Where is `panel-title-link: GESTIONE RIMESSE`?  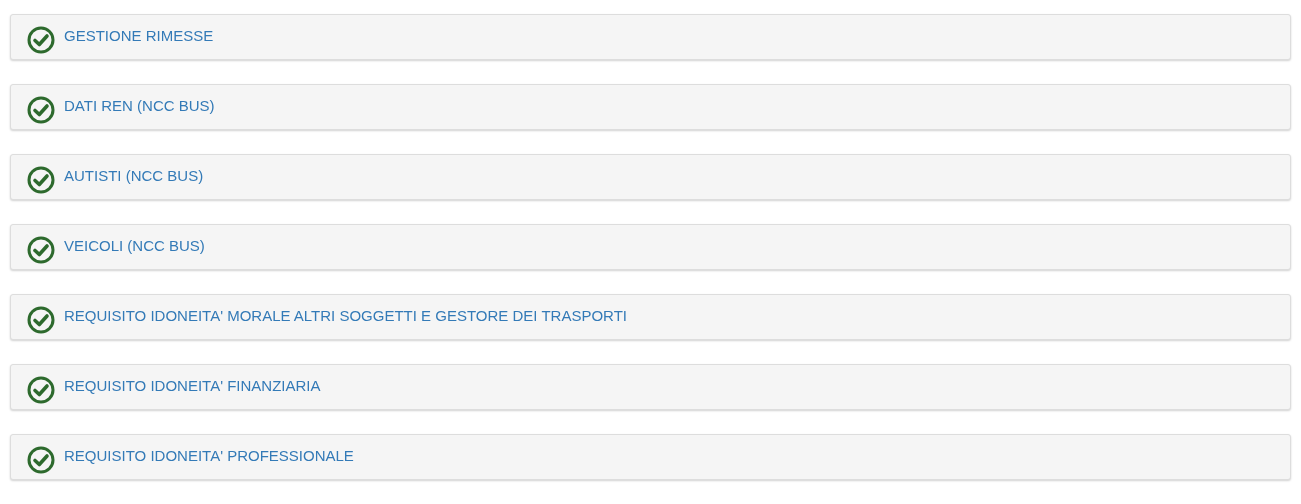 panel-title-link: GESTIONE RIMESSE is located at coordinates (139, 35).